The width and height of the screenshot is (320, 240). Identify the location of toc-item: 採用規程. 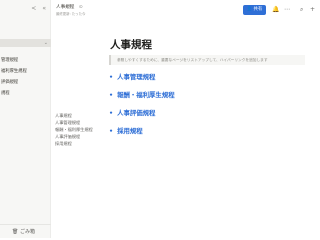
(74, 143).